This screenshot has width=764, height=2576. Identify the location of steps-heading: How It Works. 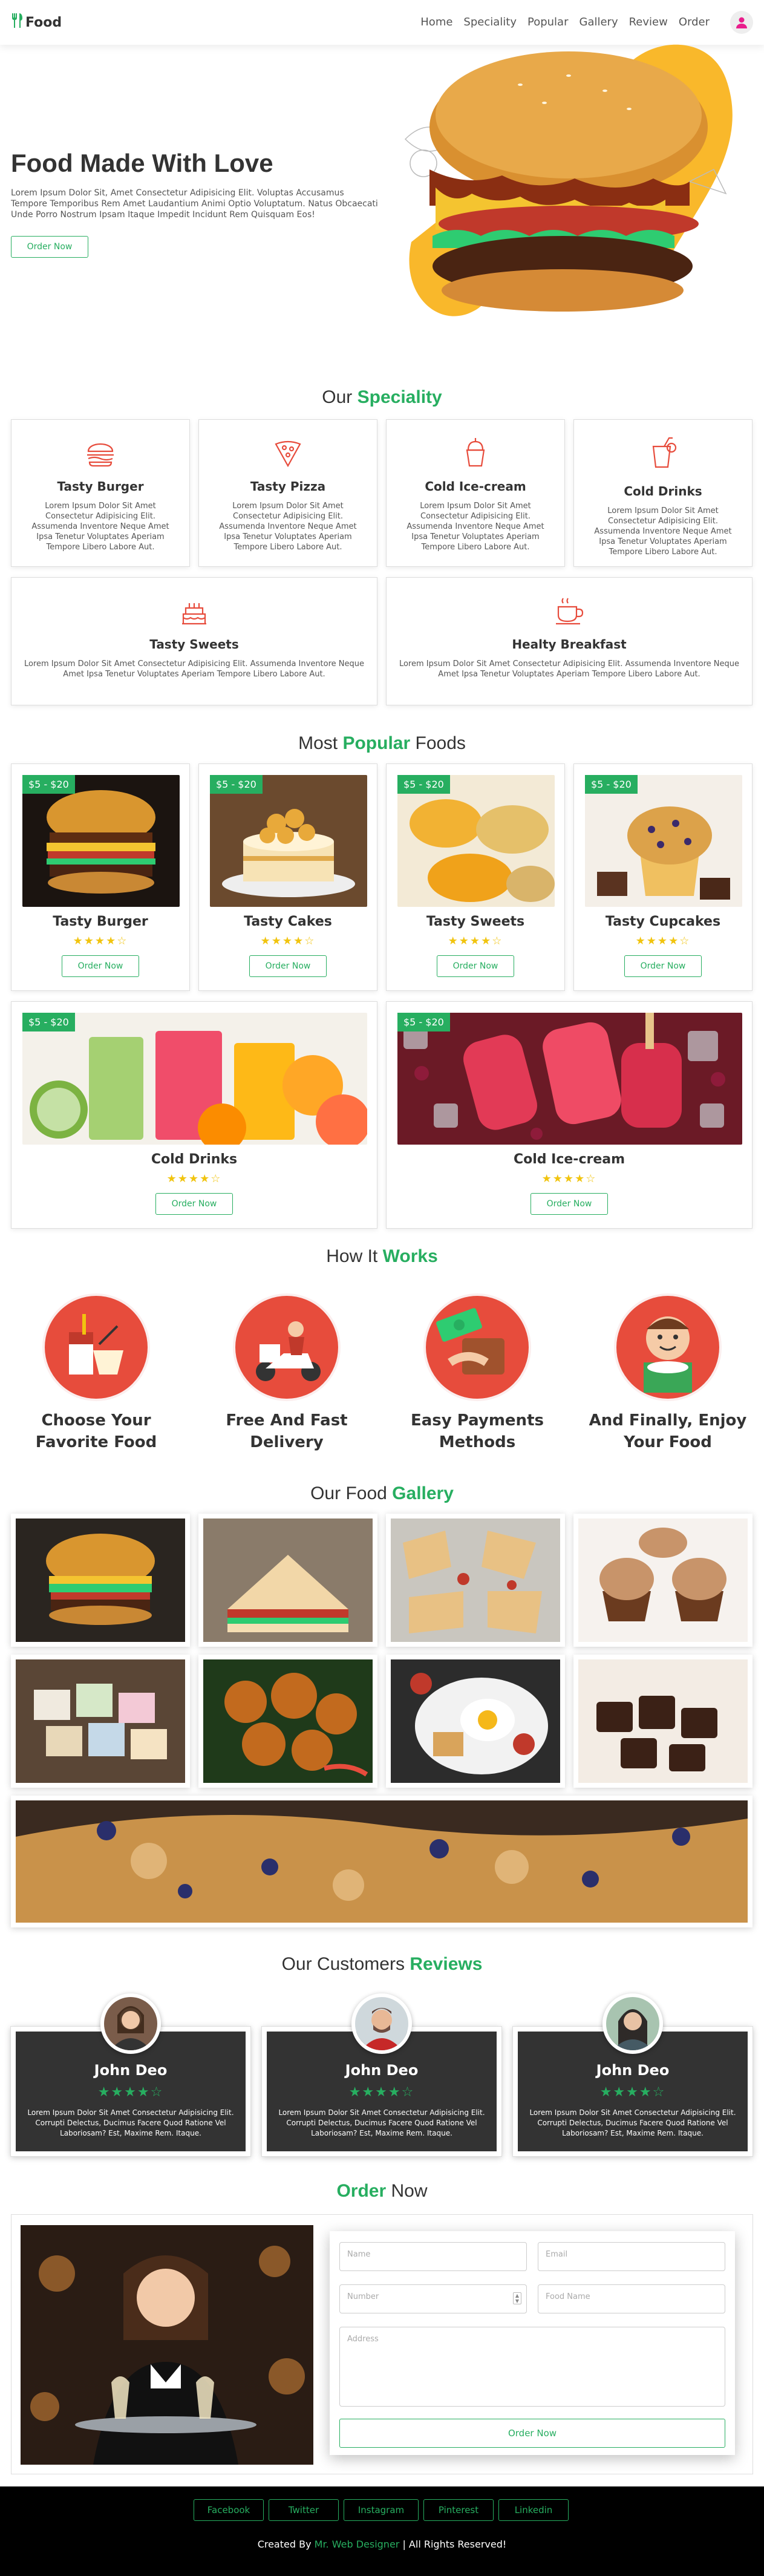
(382, 1256).